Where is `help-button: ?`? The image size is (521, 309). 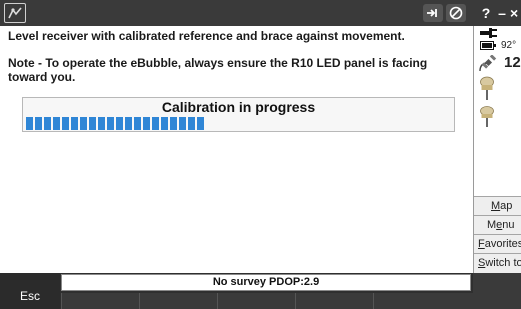 help-button: ? is located at coordinates (486, 13).